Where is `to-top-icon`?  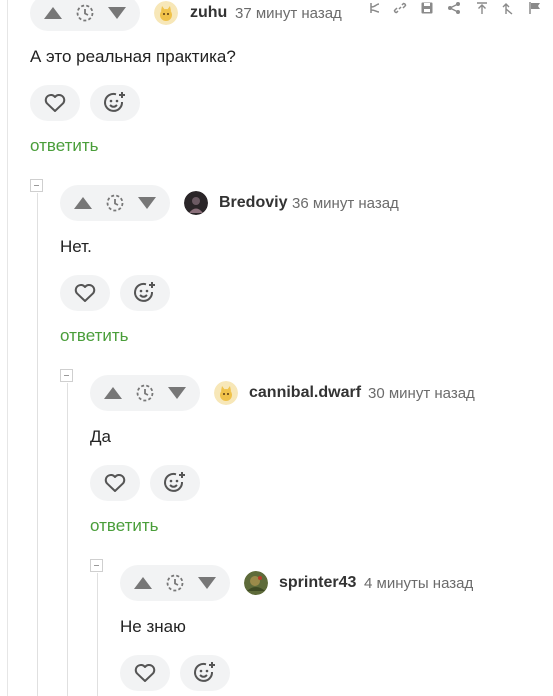
to-top-icon is located at coordinates (482, 8).